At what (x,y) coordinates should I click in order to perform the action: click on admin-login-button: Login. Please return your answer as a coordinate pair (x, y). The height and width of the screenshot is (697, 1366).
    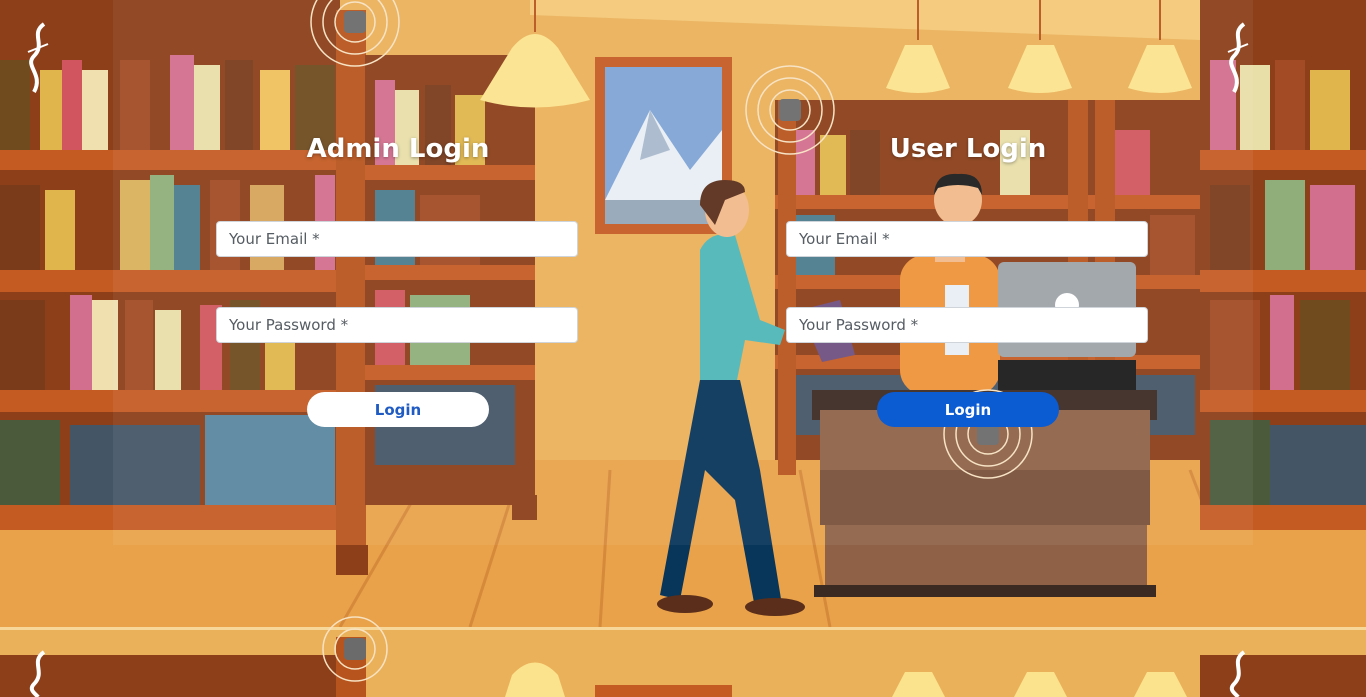
    Looking at the image, I should click on (398, 409).